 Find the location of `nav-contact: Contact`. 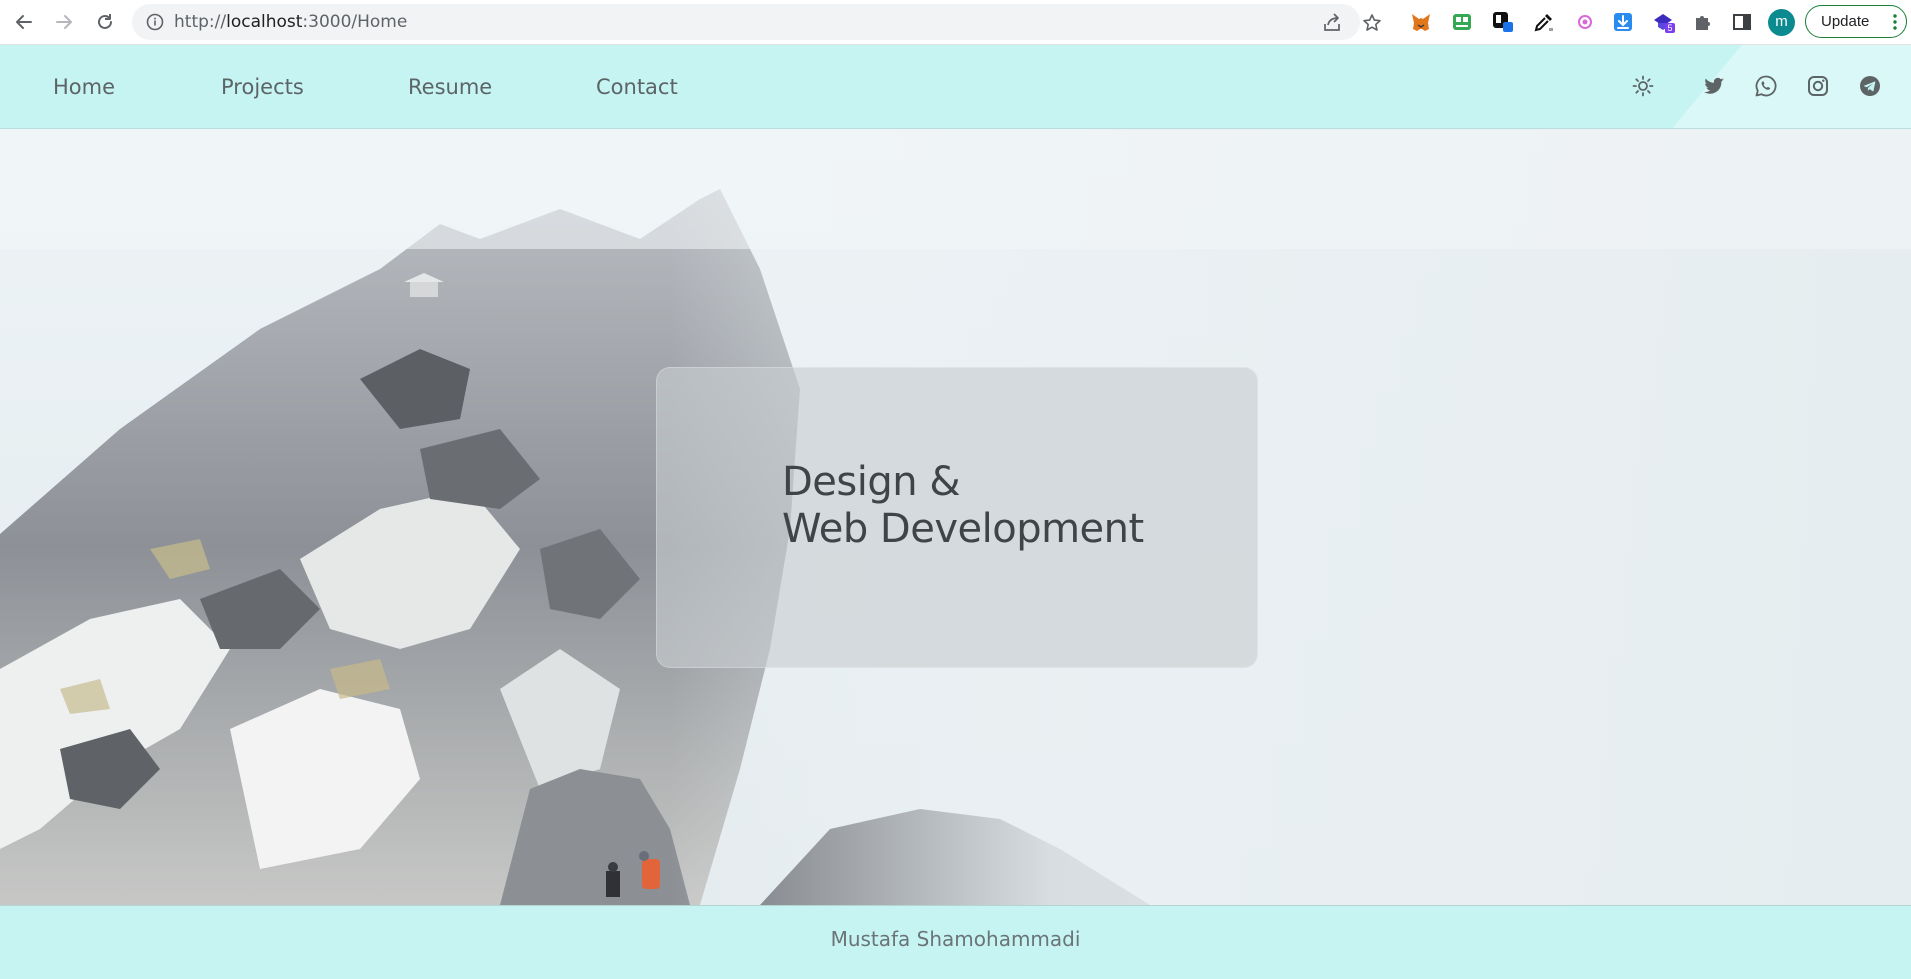

nav-contact: Contact is located at coordinates (637, 86).